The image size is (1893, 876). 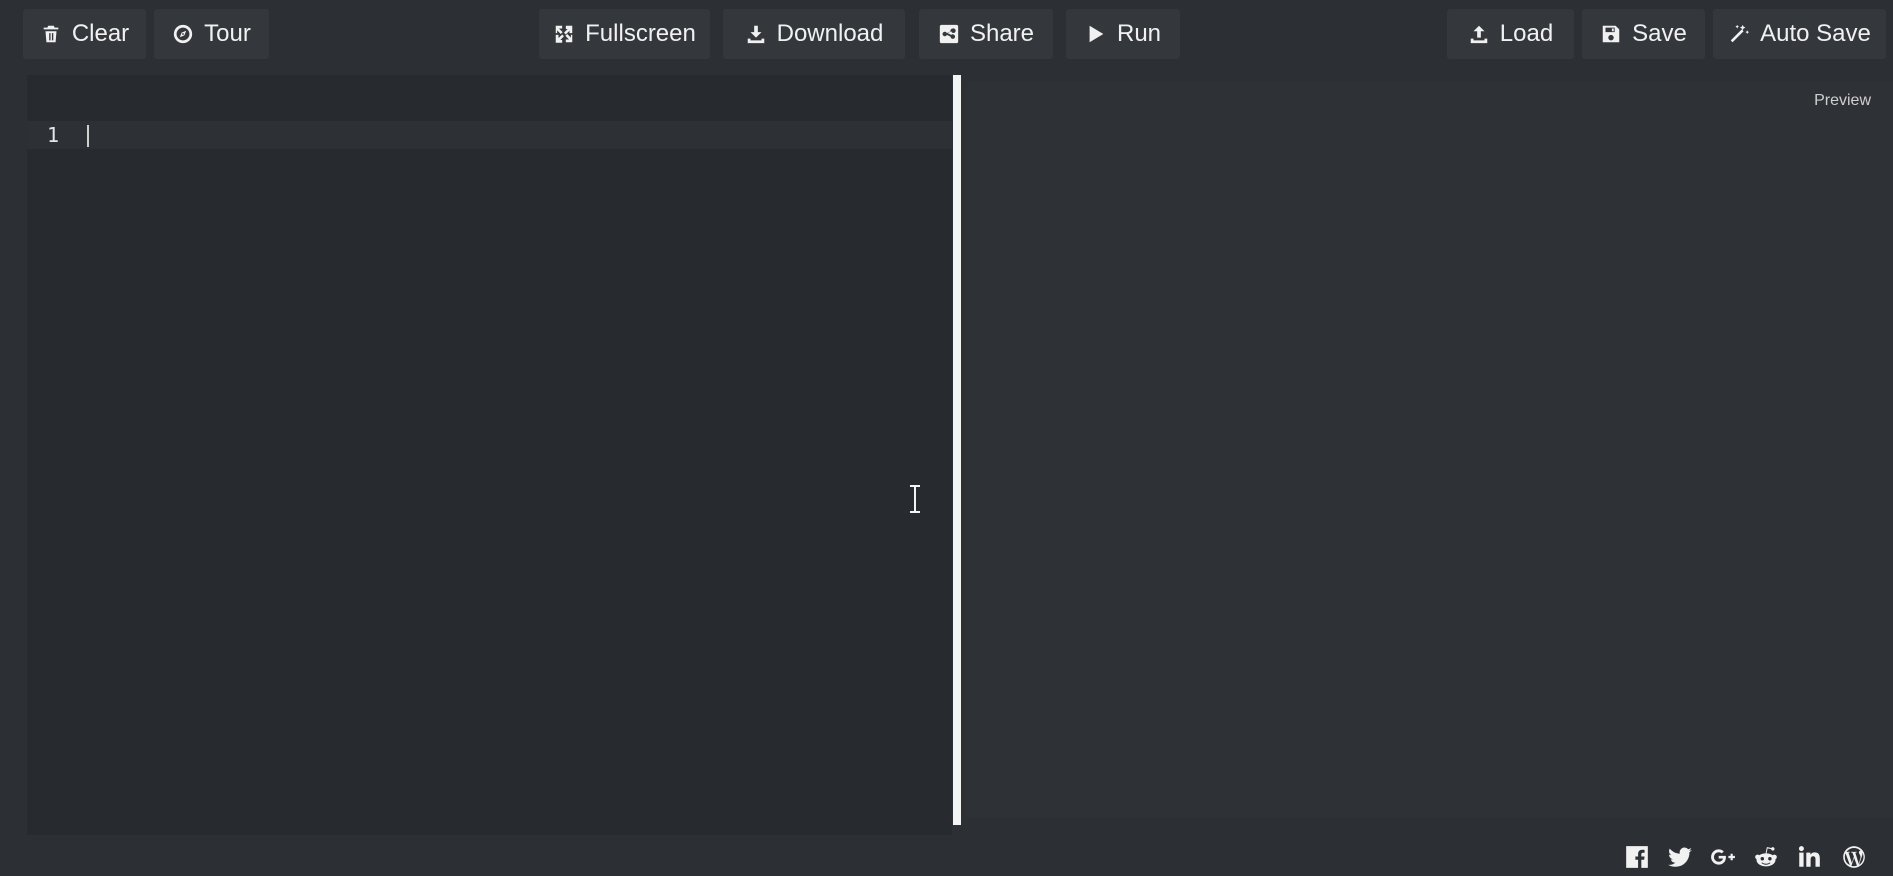 I want to click on facebook-icon, so click(x=1637, y=857).